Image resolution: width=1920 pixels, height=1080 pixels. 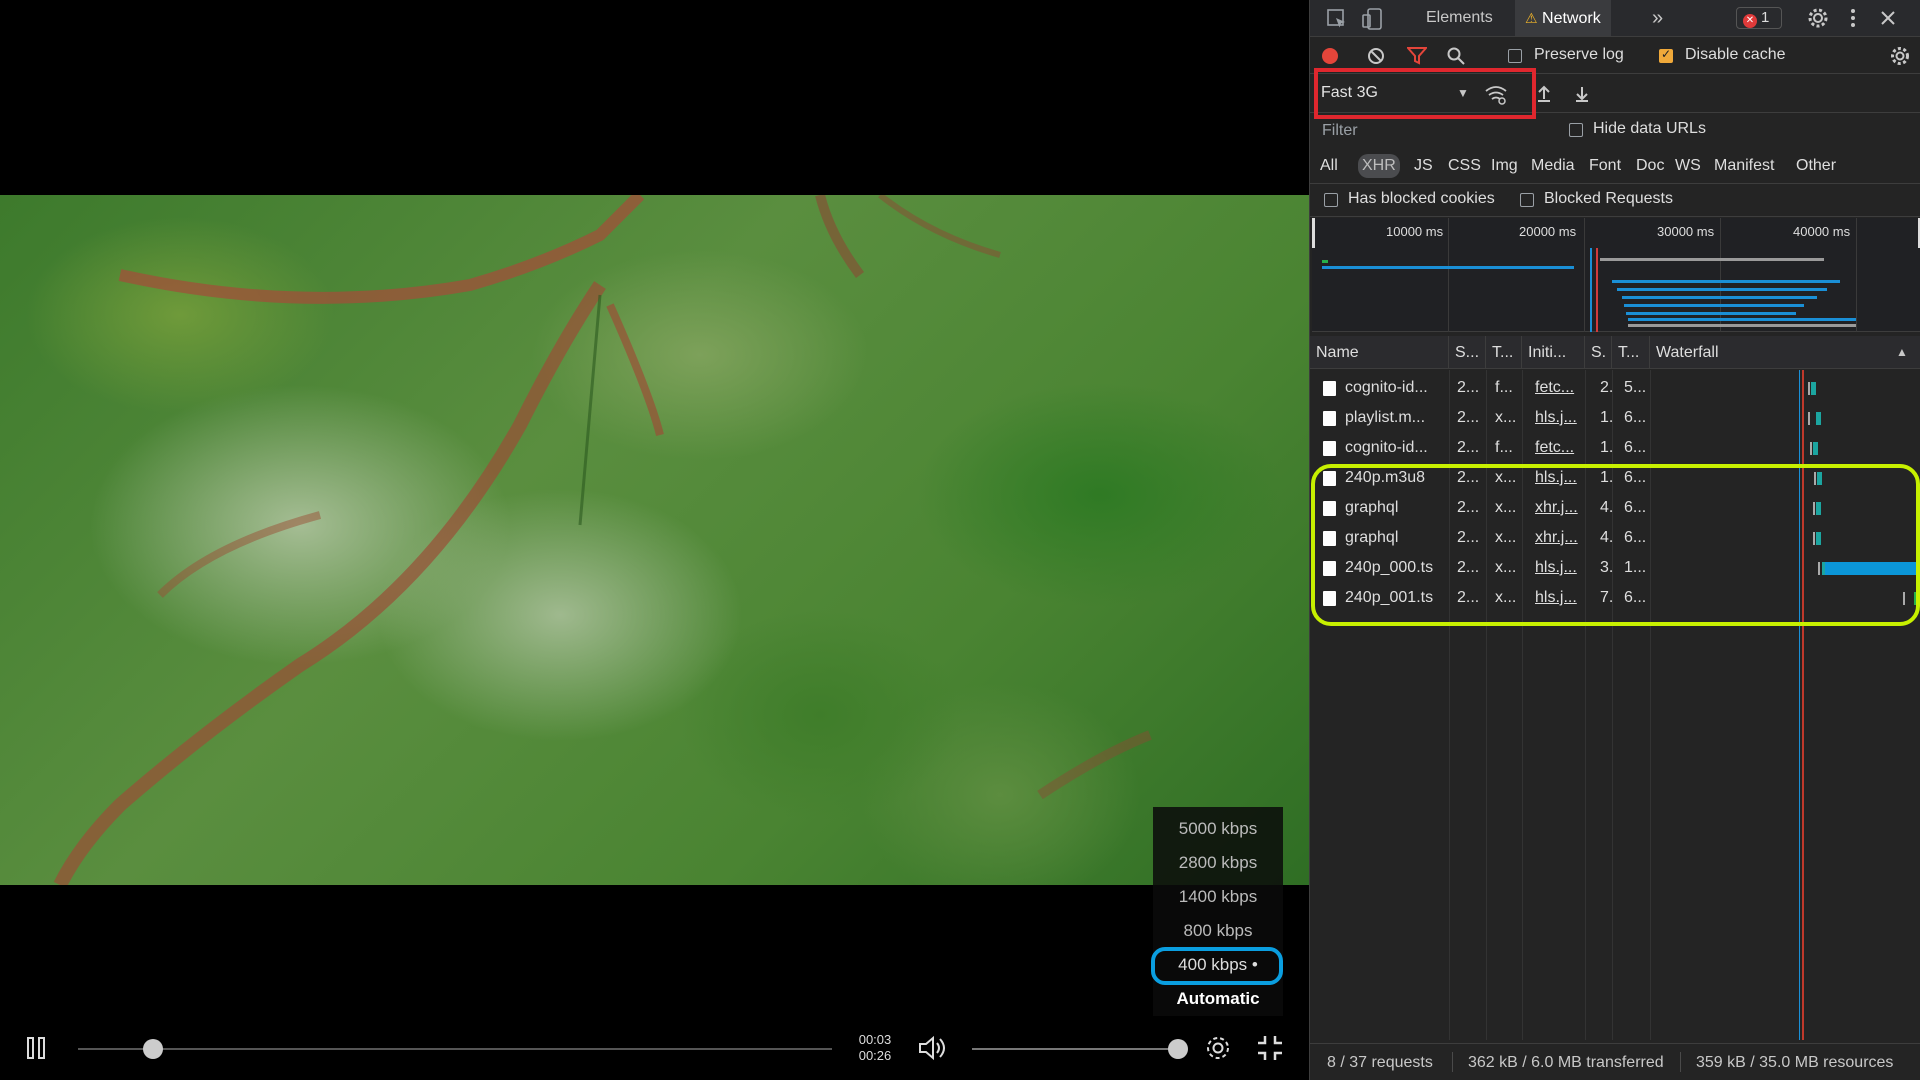 What do you see at coordinates (1379, 166) in the screenshot?
I see `type-filter-xhr: XHR` at bounding box center [1379, 166].